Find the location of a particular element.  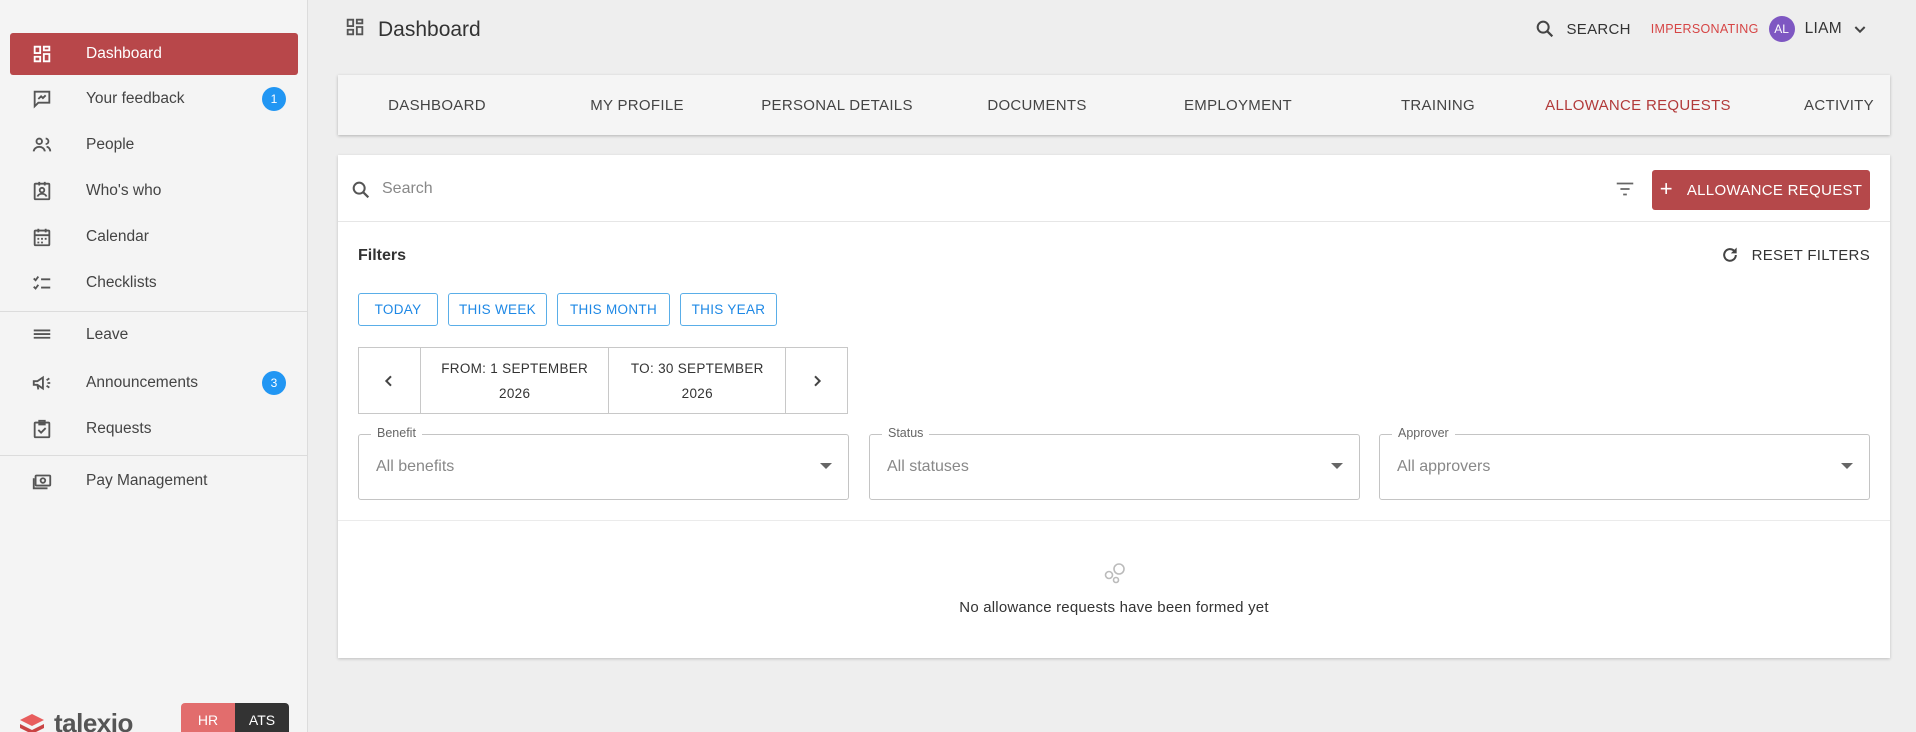

sidebar-item-calendar: Calendar is located at coordinates (154, 237).